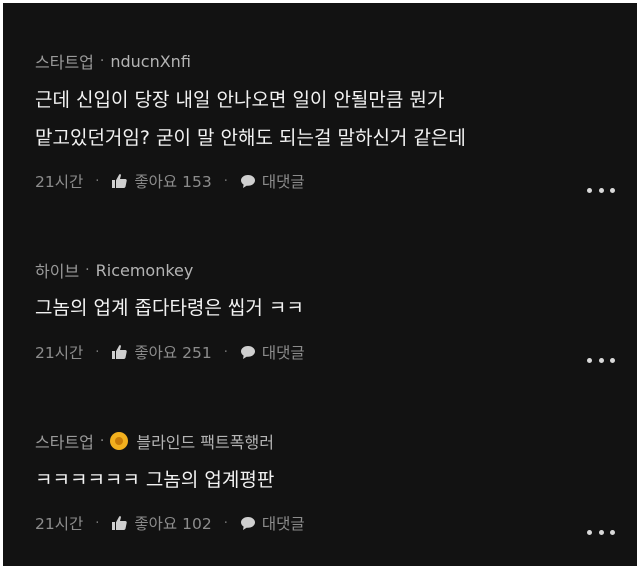 The image size is (640, 569). I want to click on comment-meta: 21시간 · 좋아요 102 · 대댓글, so click(170, 523).